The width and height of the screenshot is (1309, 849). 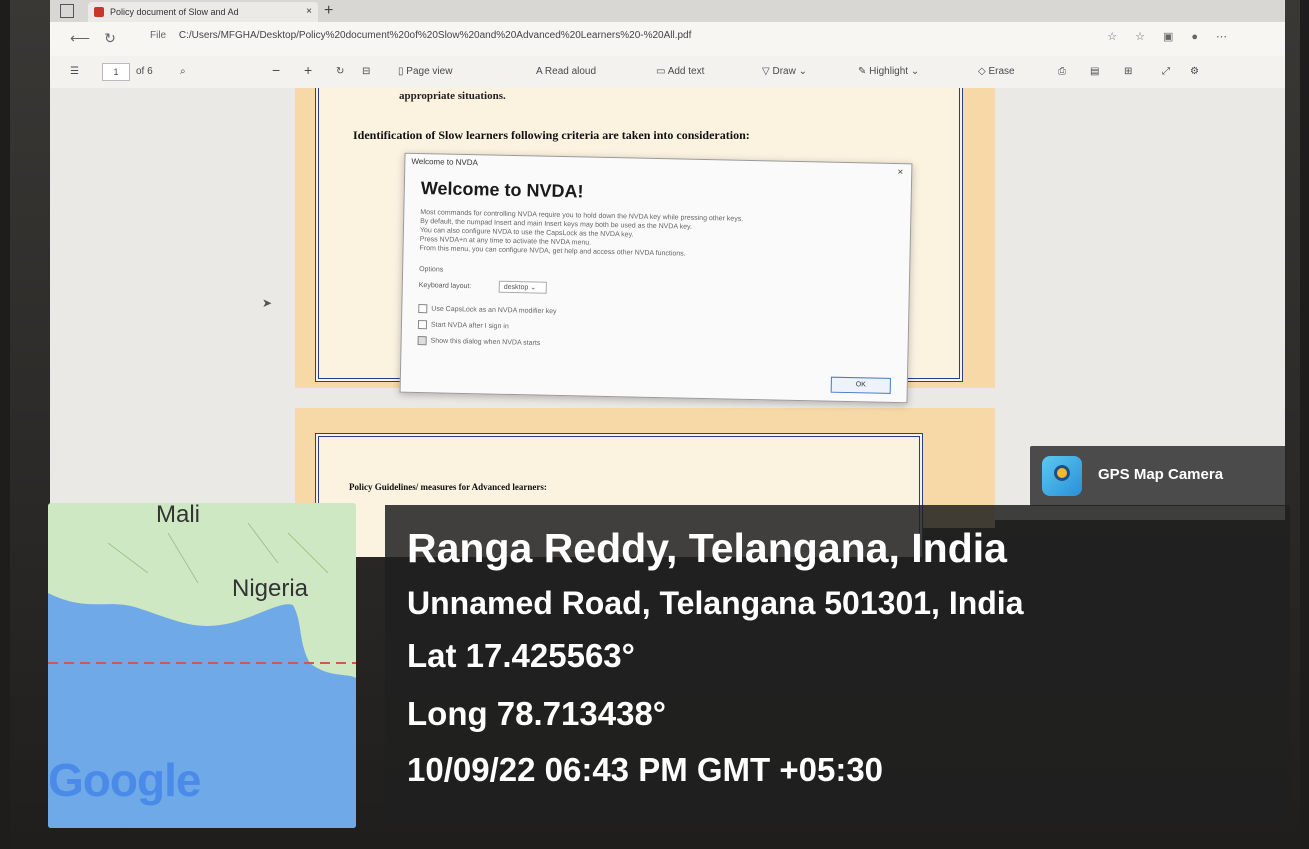 What do you see at coordinates (422, 341) in the screenshot?
I see `checkbox-show-dialog-box` at bounding box center [422, 341].